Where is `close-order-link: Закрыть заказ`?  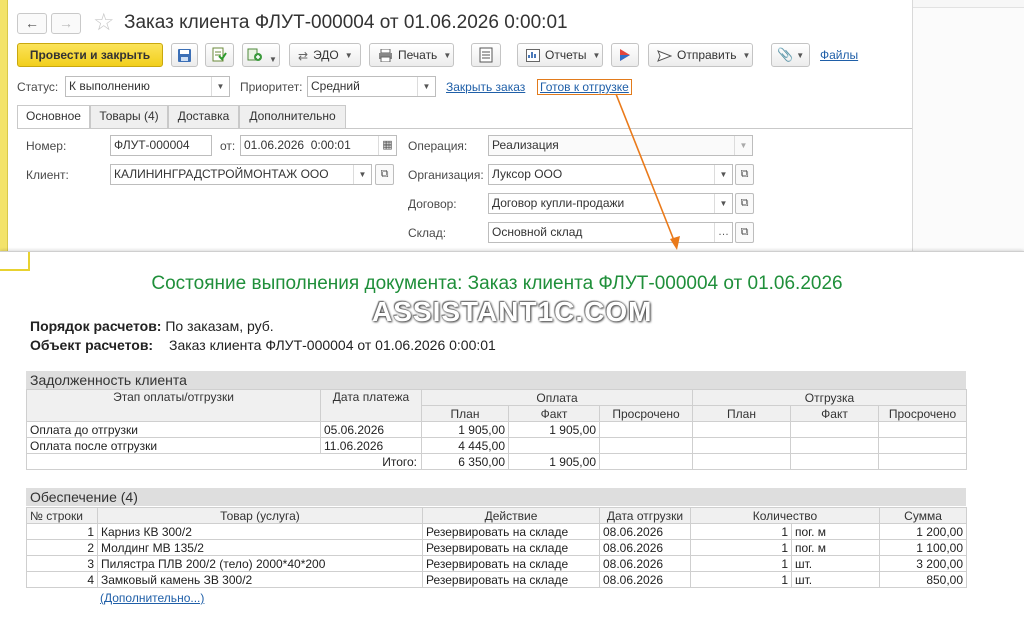
close-order-link: Закрыть заказ is located at coordinates (485, 87).